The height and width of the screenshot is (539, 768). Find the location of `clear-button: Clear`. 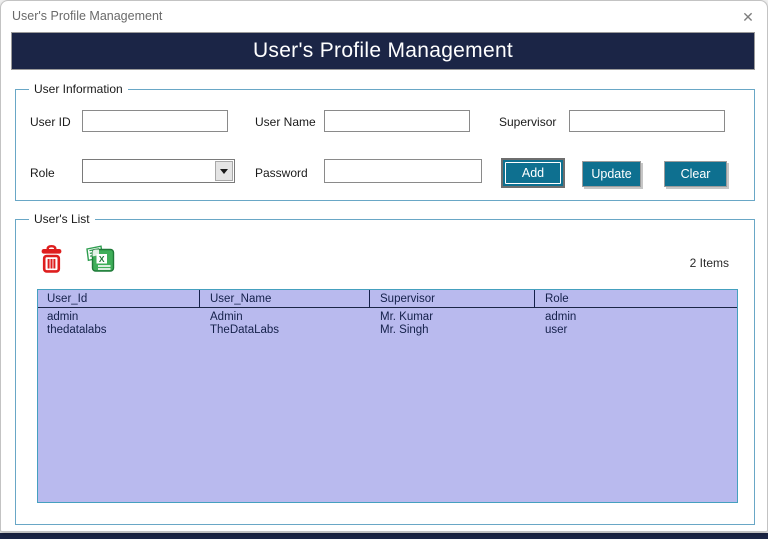

clear-button: Clear is located at coordinates (695, 174).